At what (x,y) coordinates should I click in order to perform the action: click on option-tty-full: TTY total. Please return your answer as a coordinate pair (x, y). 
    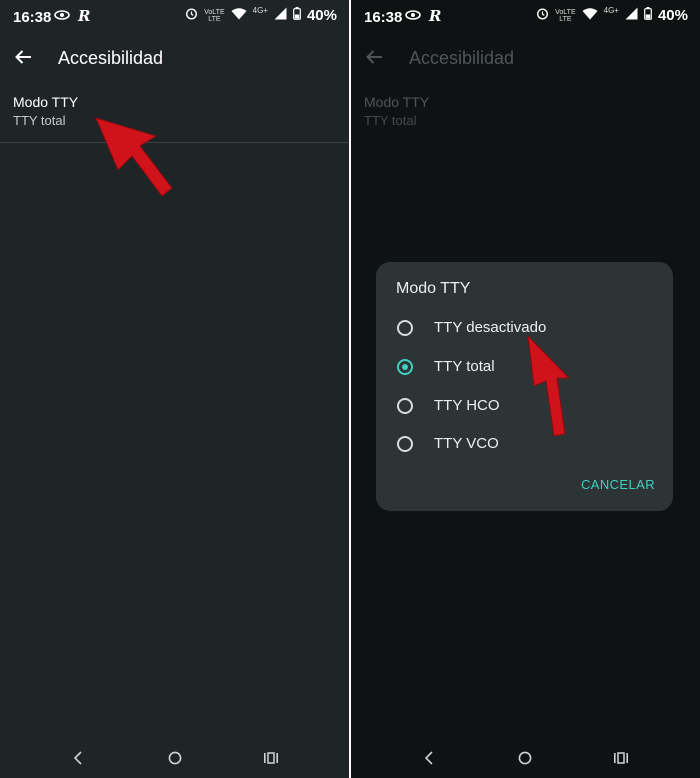
    Looking at the image, I should click on (524, 368).